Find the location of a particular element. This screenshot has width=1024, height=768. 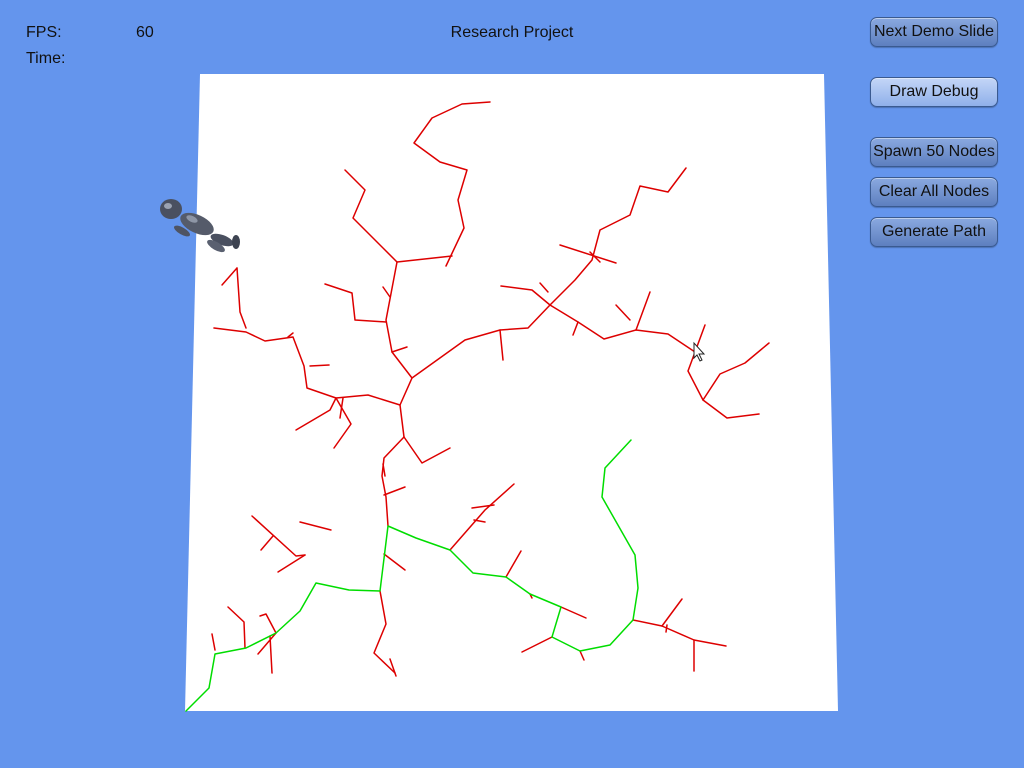

generate-path-button: Generate Path is located at coordinates (934, 232).